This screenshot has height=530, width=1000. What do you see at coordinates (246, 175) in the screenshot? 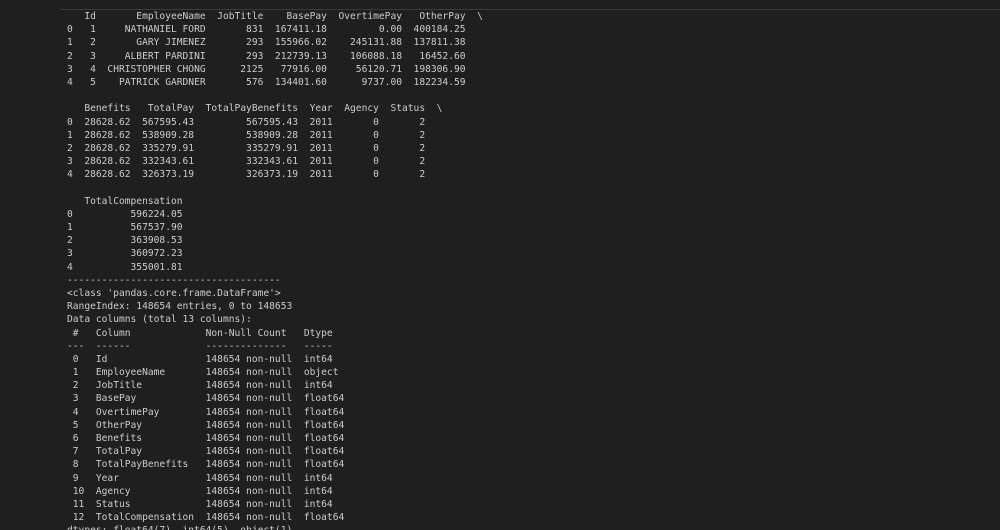
I see `output-line: 4 28628.62 326373.19 326373.19 2011 0 2` at bounding box center [246, 175].